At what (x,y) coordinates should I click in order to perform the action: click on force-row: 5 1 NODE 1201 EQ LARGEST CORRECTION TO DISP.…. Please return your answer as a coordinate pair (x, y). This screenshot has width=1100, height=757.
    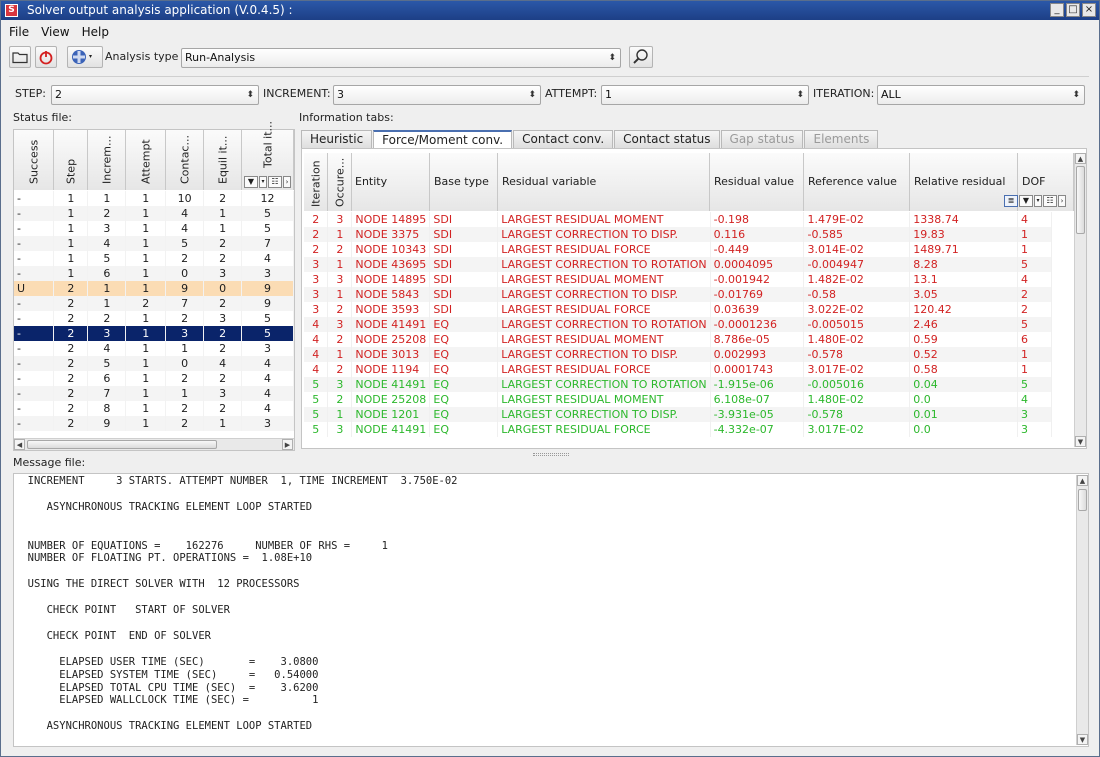
    Looking at the image, I should click on (678, 414).